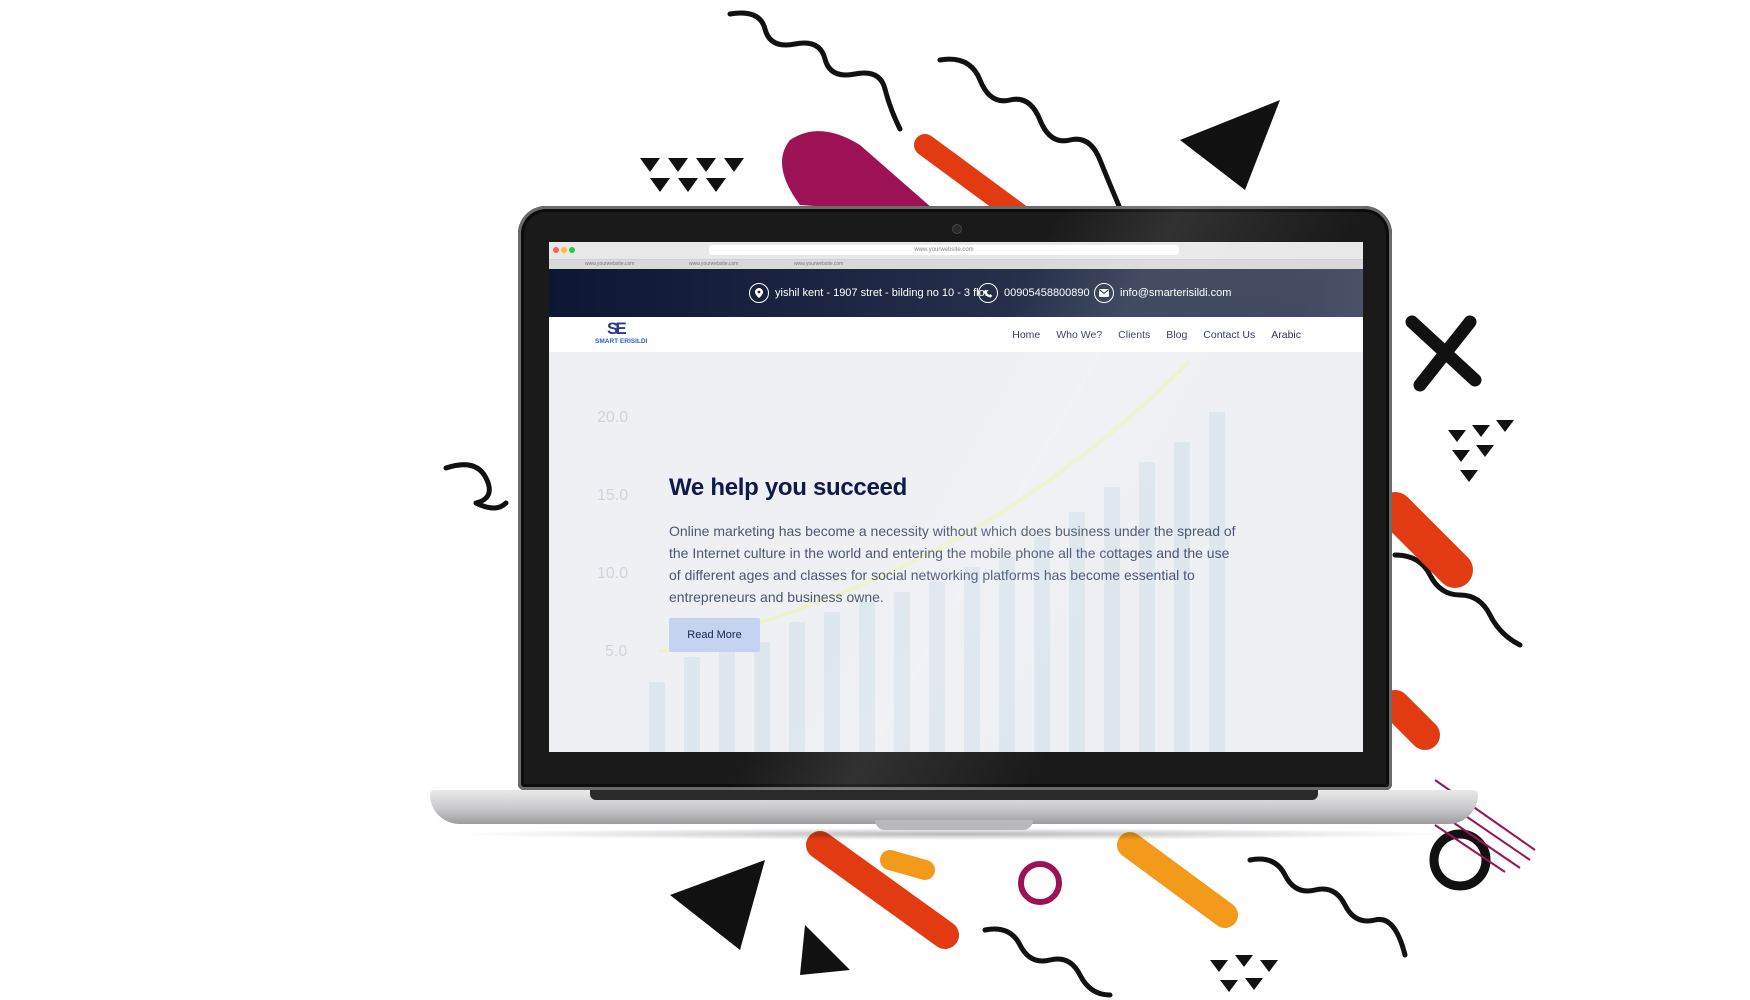 The width and height of the screenshot is (1750, 1000). I want to click on site-logo: SE SMART ERISILDI, so click(621, 334).